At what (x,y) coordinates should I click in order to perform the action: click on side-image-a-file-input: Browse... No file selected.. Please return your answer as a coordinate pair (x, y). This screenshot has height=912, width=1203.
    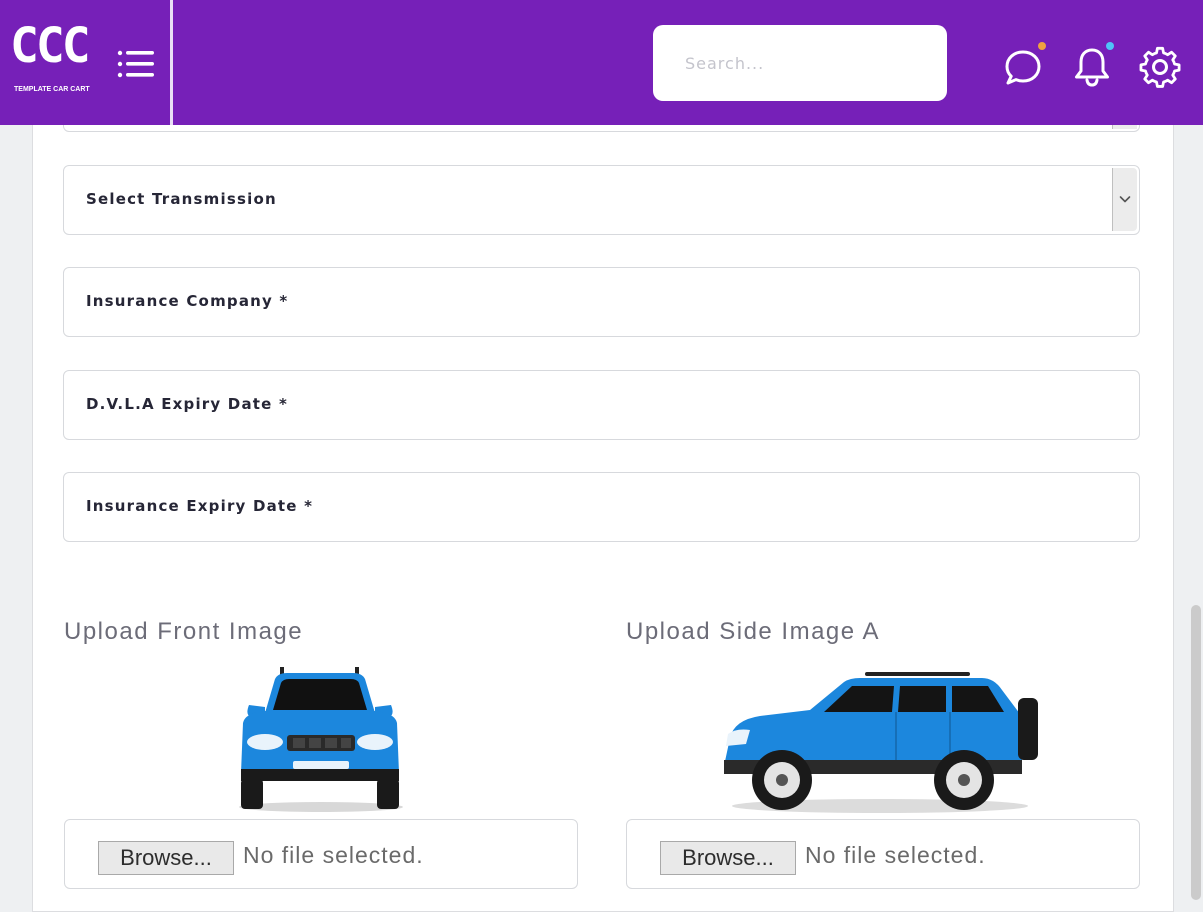
    Looking at the image, I should click on (883, 854).